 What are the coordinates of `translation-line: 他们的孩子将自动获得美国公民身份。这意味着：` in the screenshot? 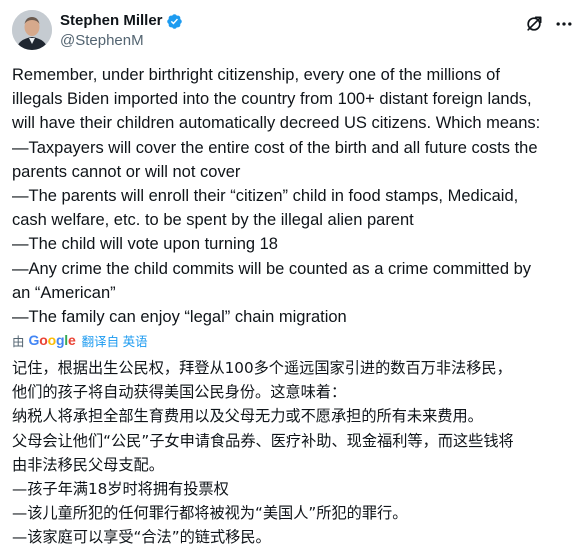 It's located at (179, 392).